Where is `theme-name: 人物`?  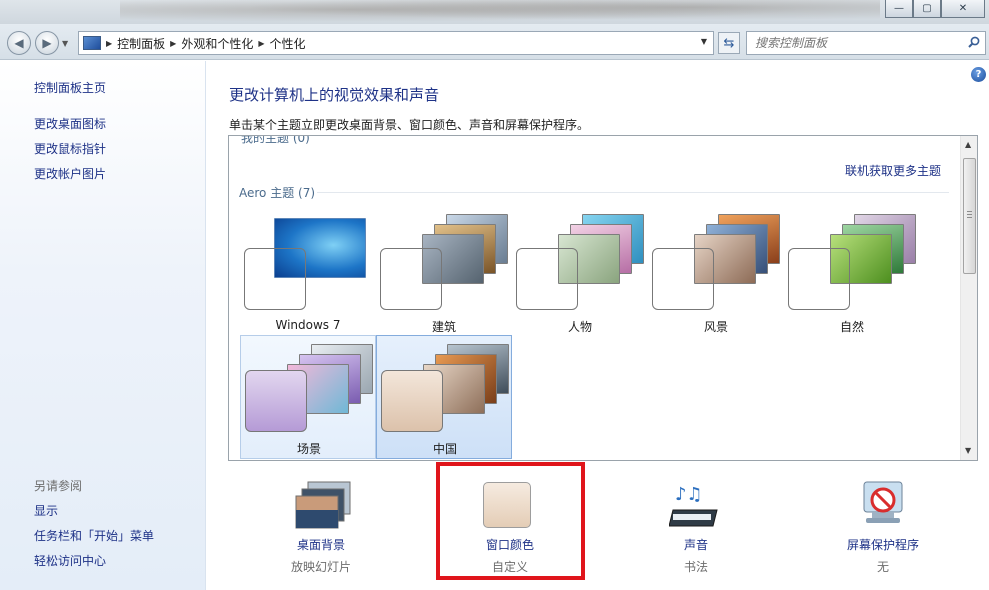 theme-name: 人物 is located at coordinates (579, 327).